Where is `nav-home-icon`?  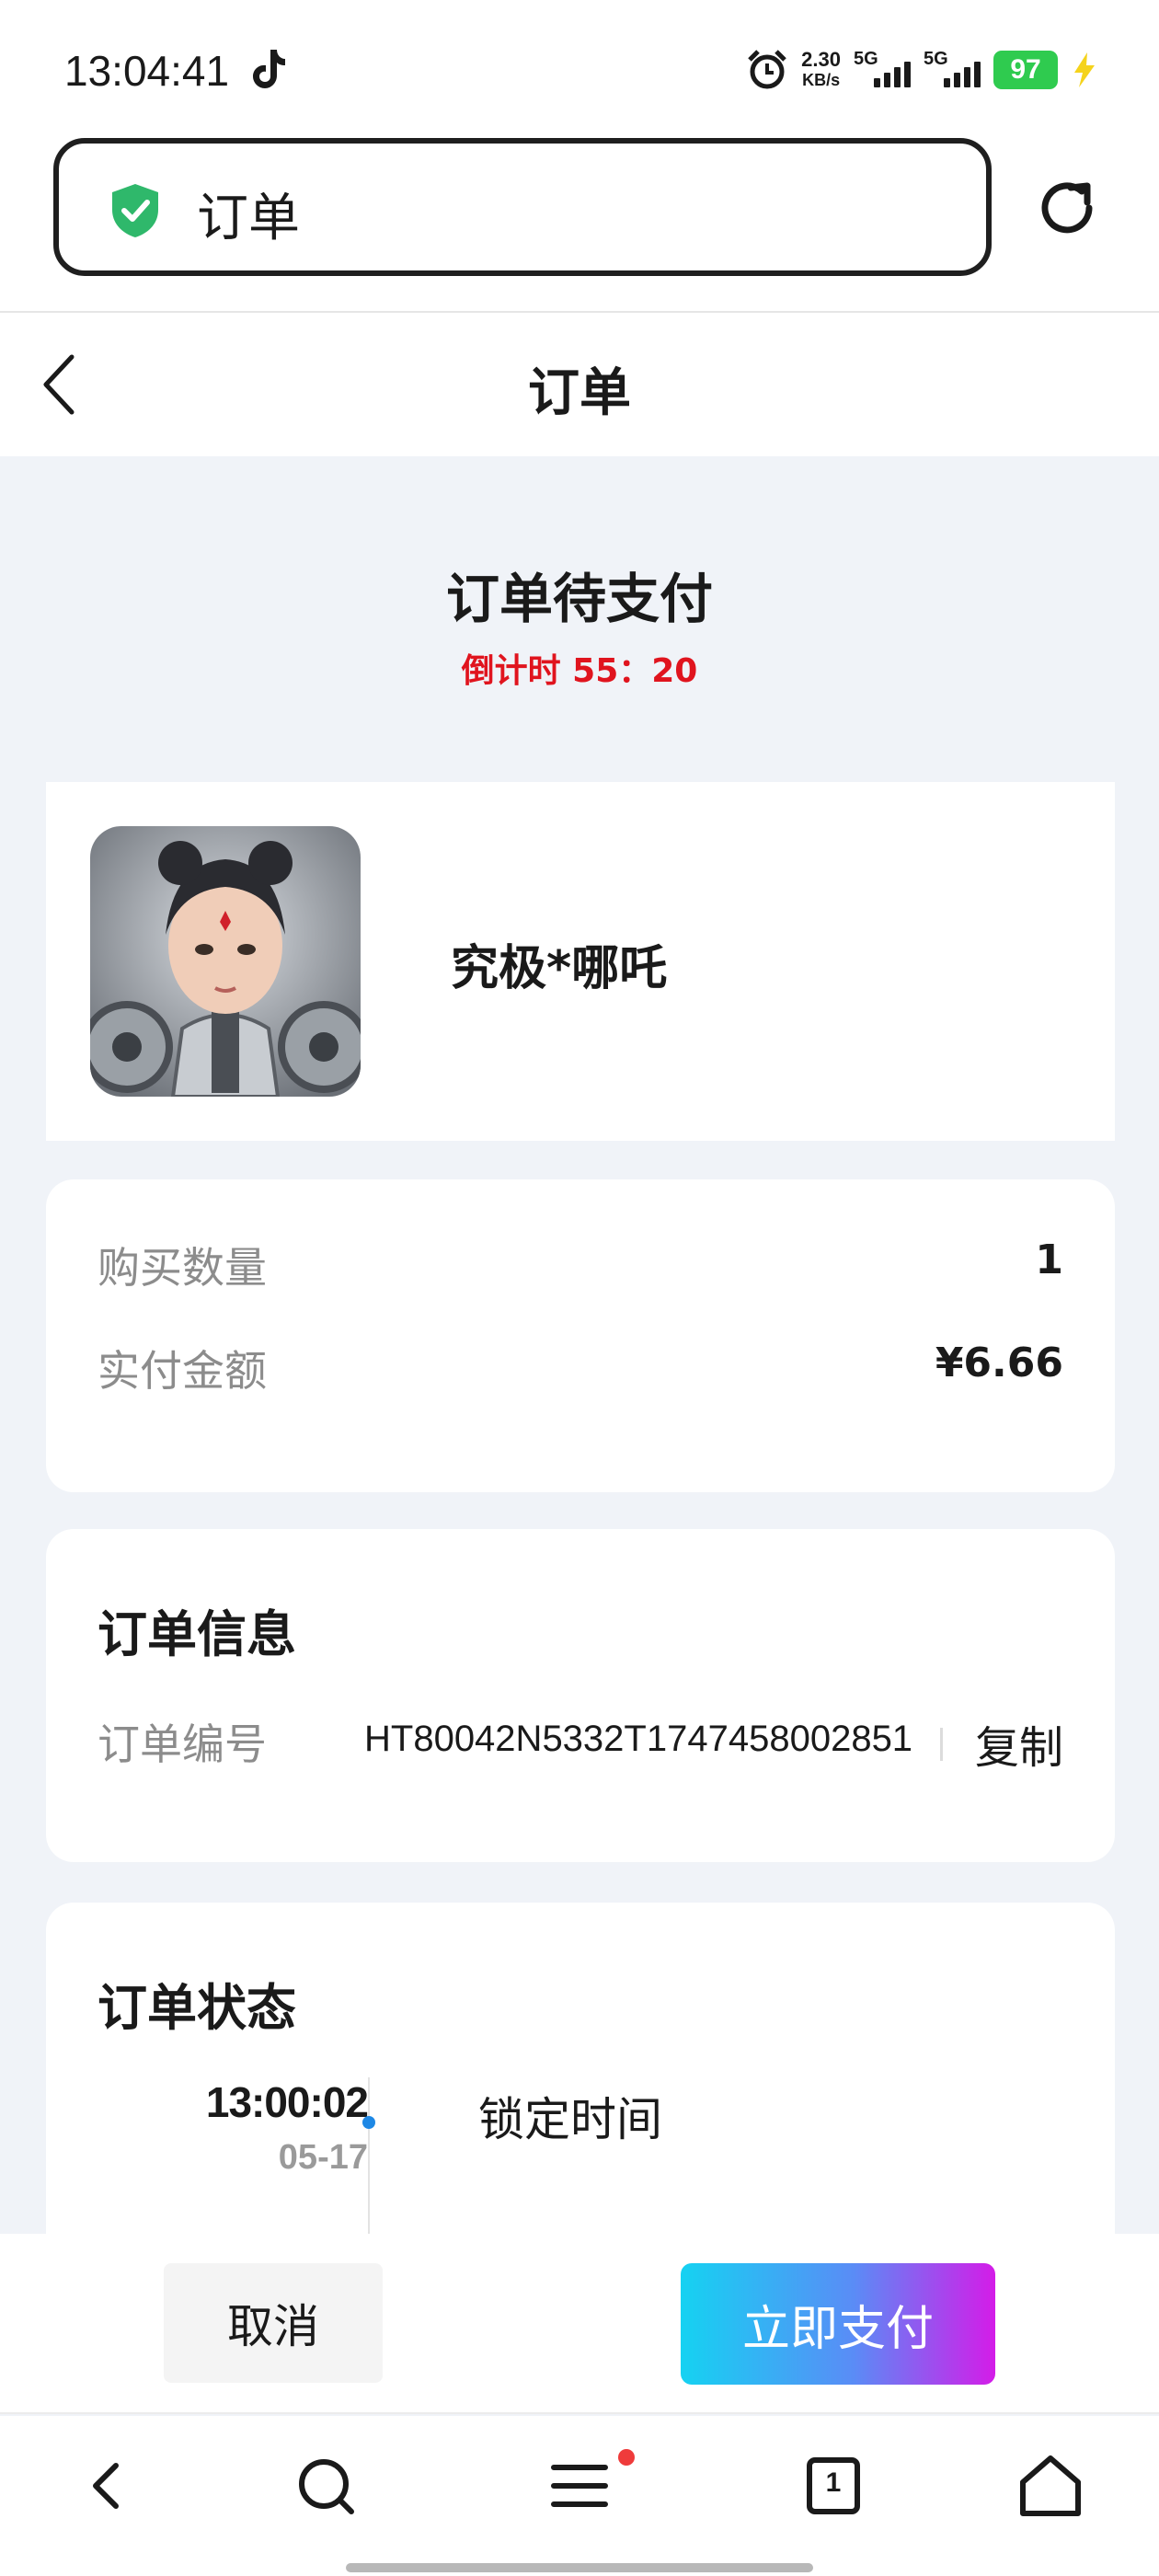
nav-home-icon is located at coordinates (1050, 2486).